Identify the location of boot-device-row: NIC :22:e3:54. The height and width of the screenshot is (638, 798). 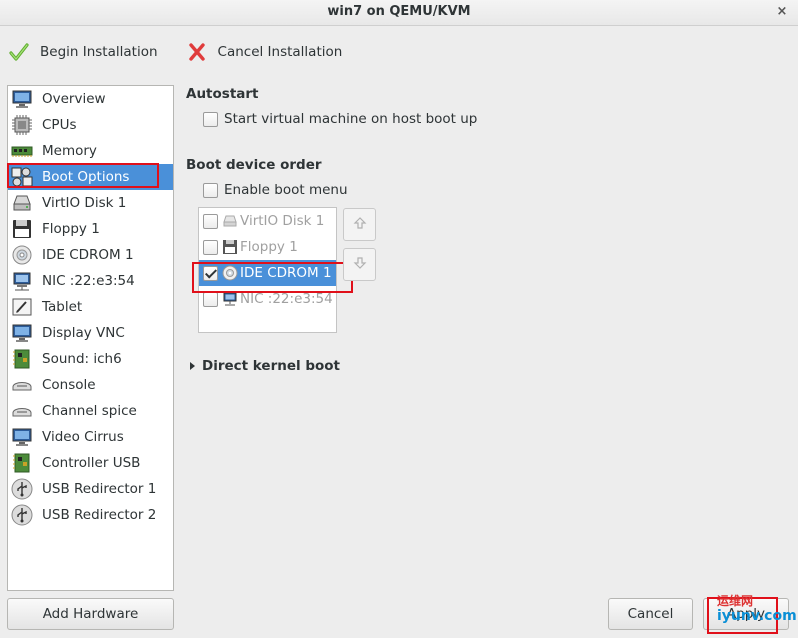
(267, 299).